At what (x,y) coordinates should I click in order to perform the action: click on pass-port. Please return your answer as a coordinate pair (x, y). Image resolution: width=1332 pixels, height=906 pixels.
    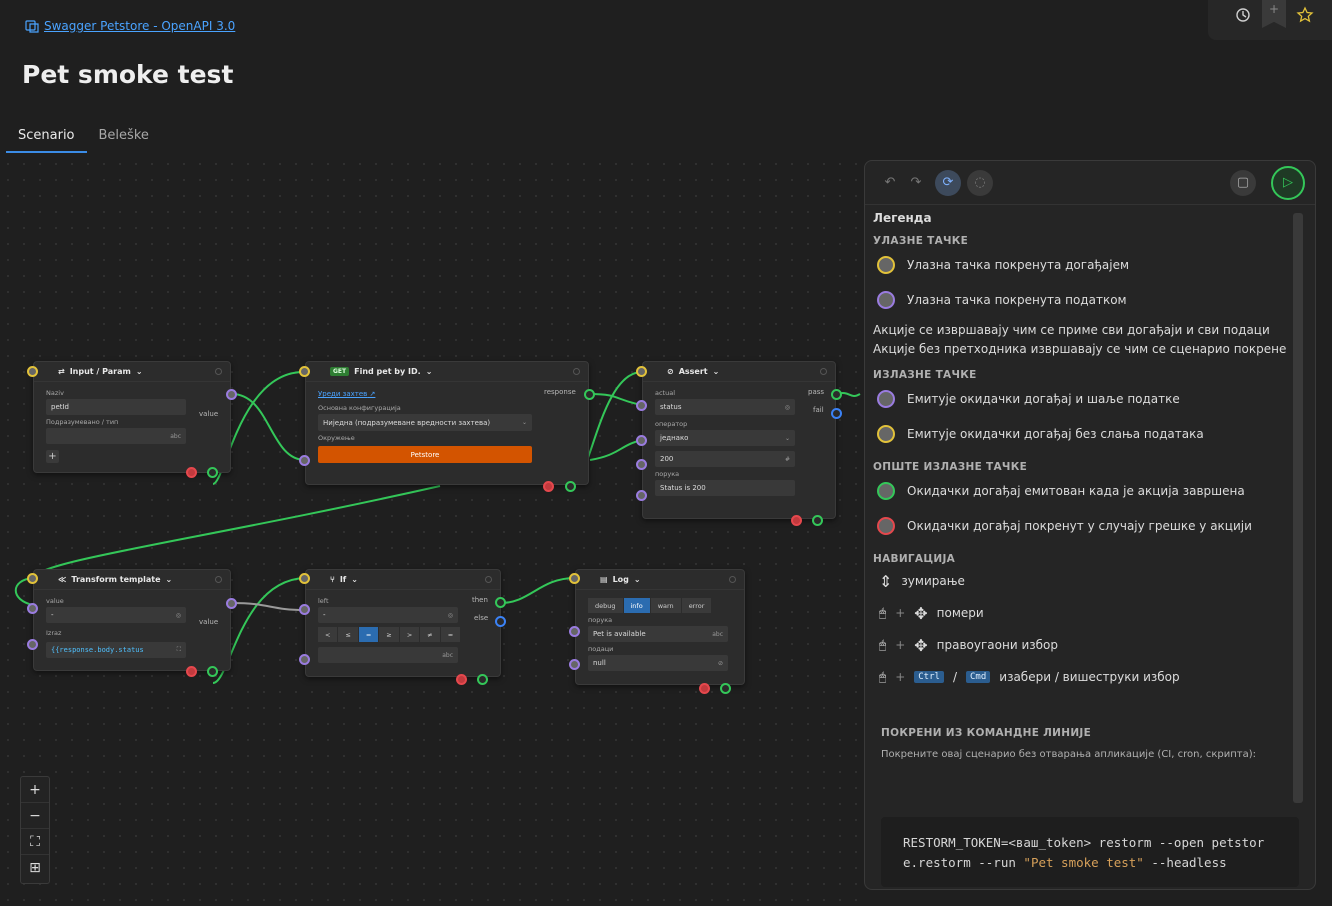
    Looking at the image, I should click on (836, 394).